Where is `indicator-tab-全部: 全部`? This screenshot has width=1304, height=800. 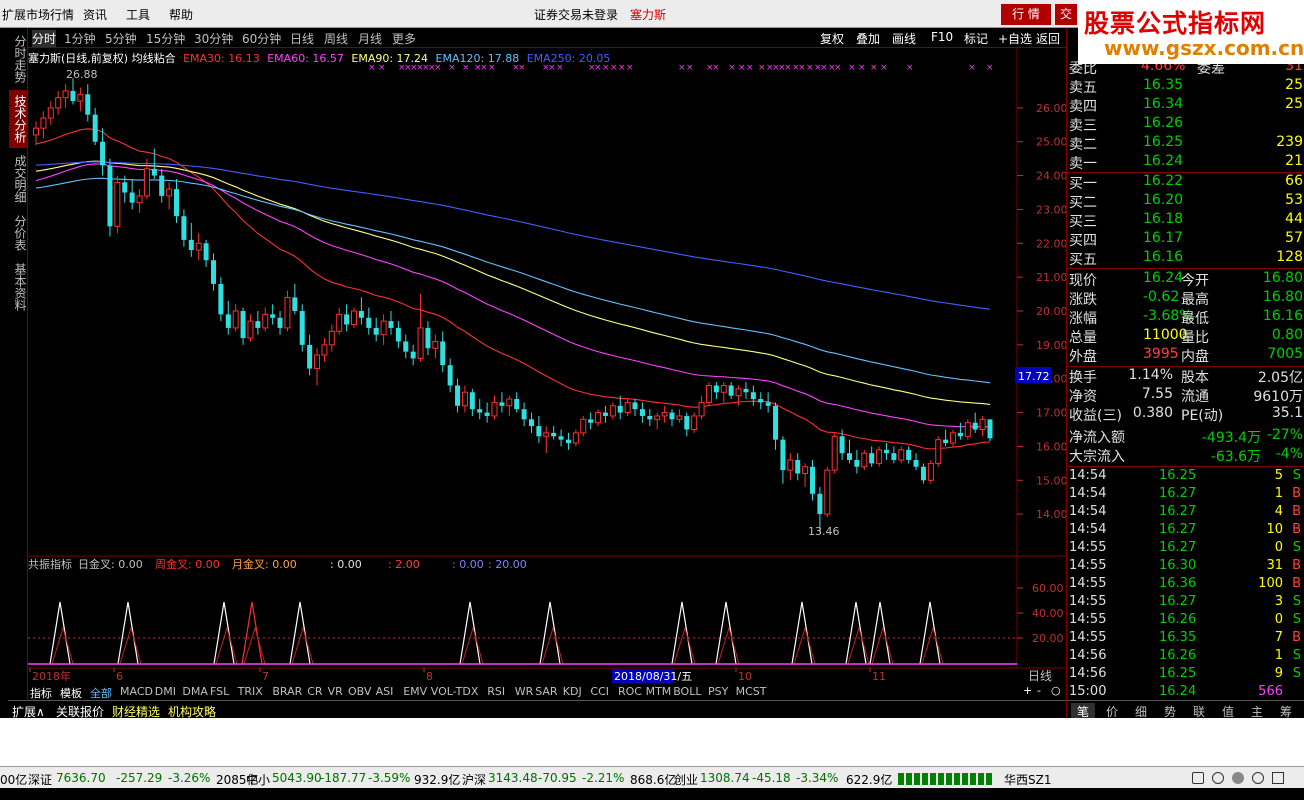 indicator-tab-全部: 全部 is located at coordinates (101, 693).